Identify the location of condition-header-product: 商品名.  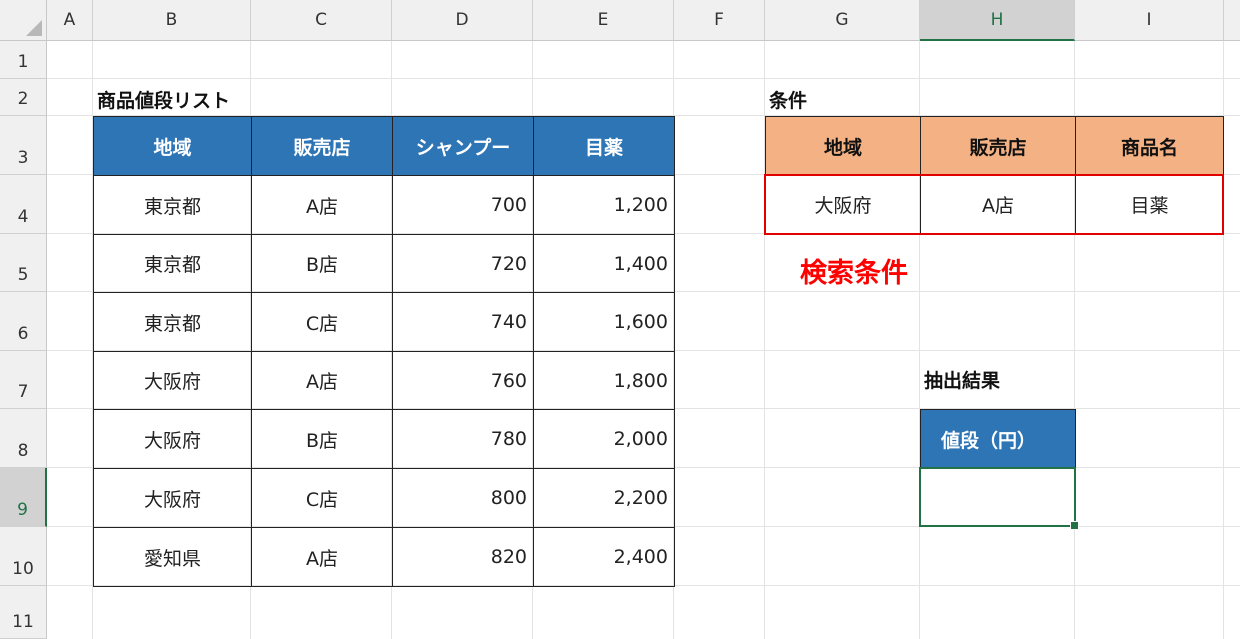
(1149, 146).